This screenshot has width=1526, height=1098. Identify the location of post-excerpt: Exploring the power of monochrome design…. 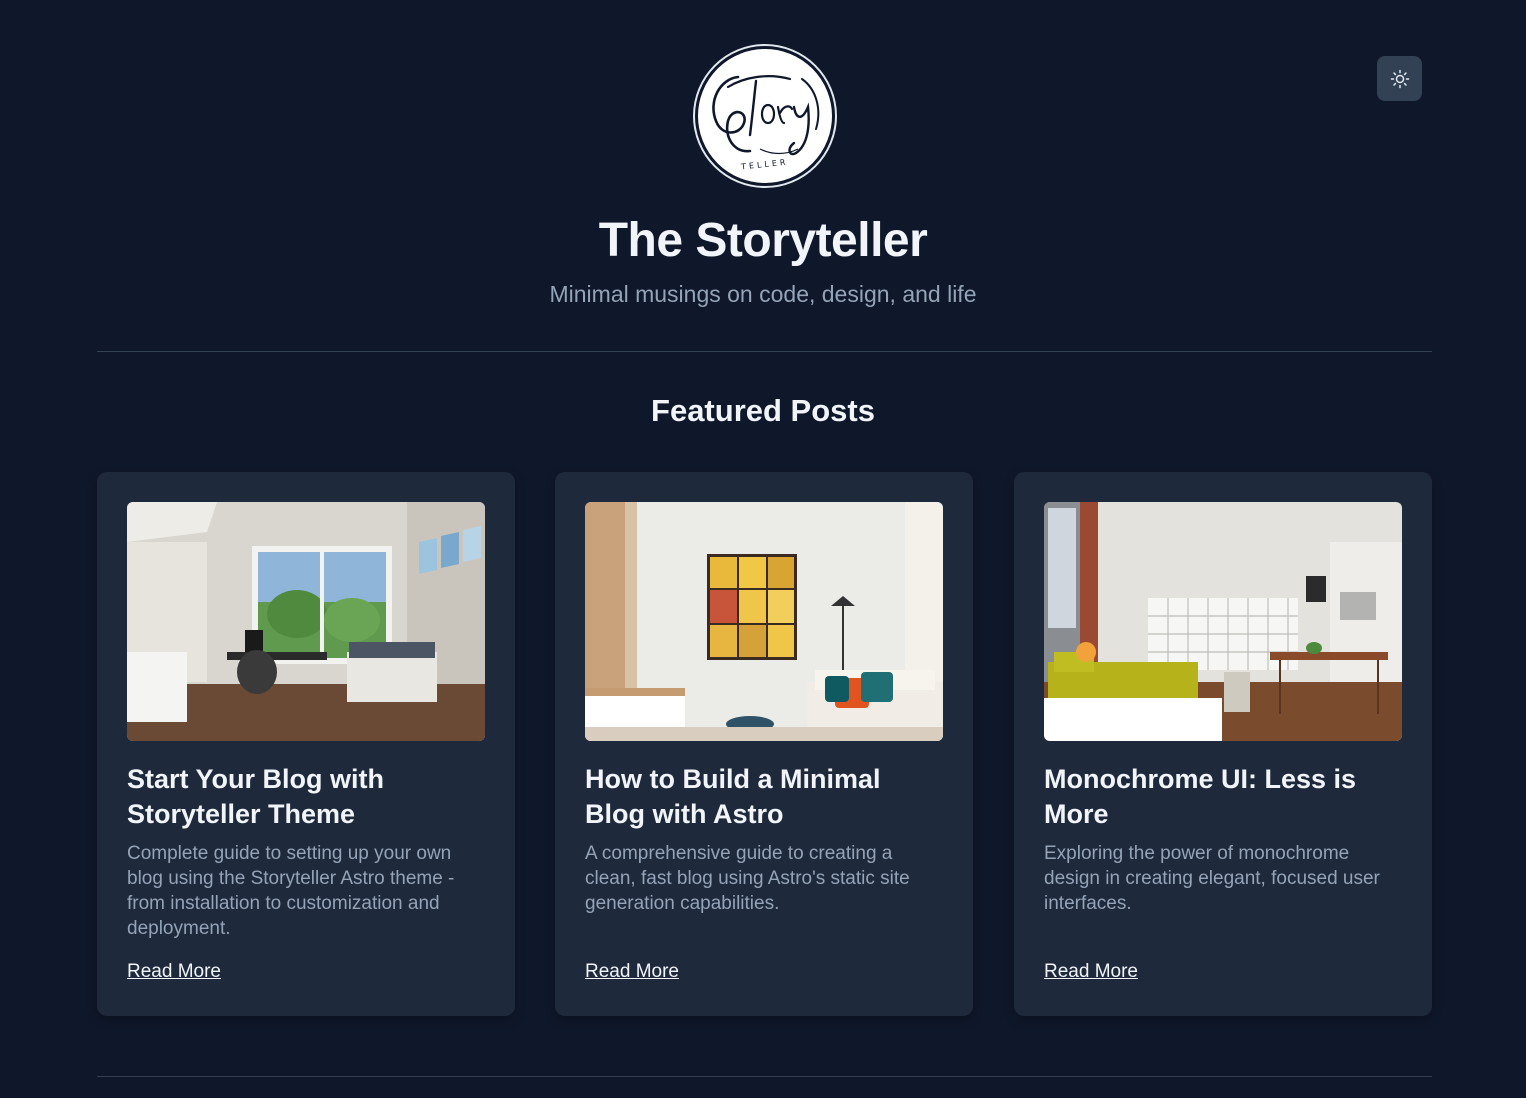
(1212, 878).